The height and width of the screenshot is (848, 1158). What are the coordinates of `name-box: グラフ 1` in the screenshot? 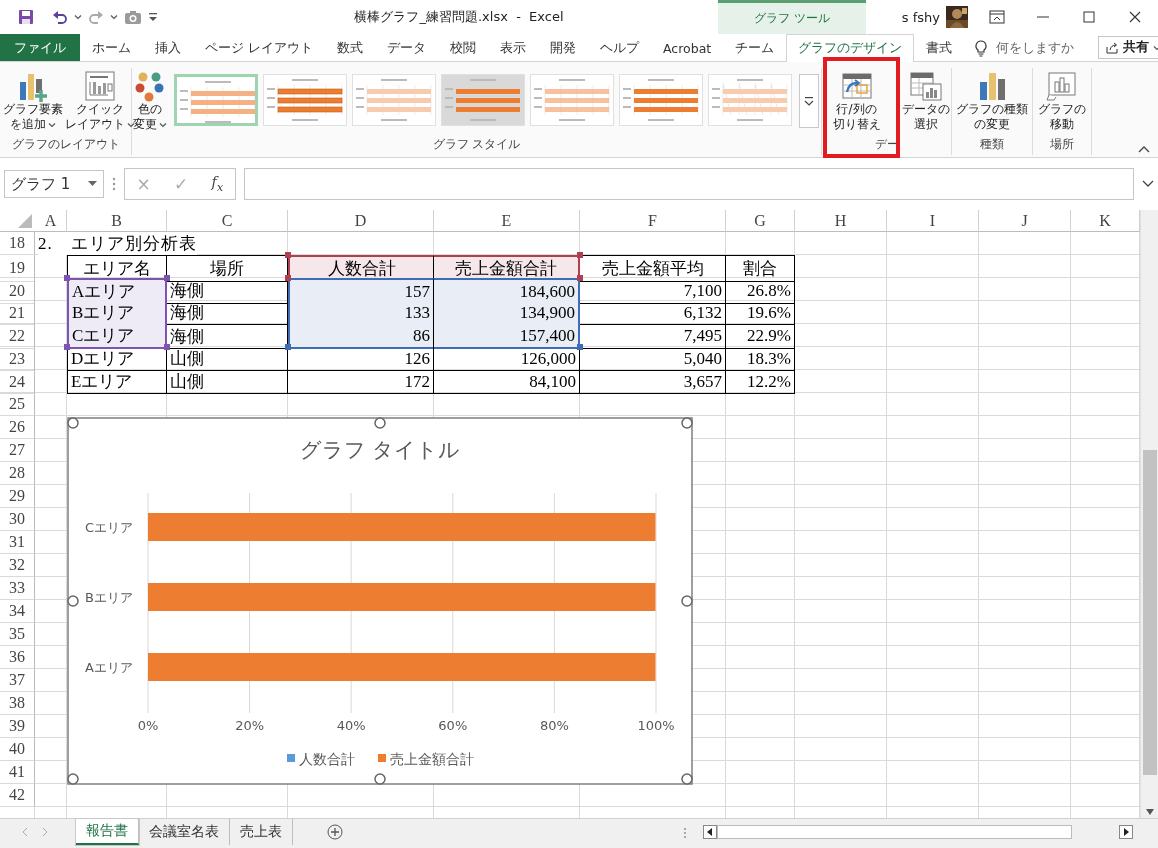 It's located at (54, 184).